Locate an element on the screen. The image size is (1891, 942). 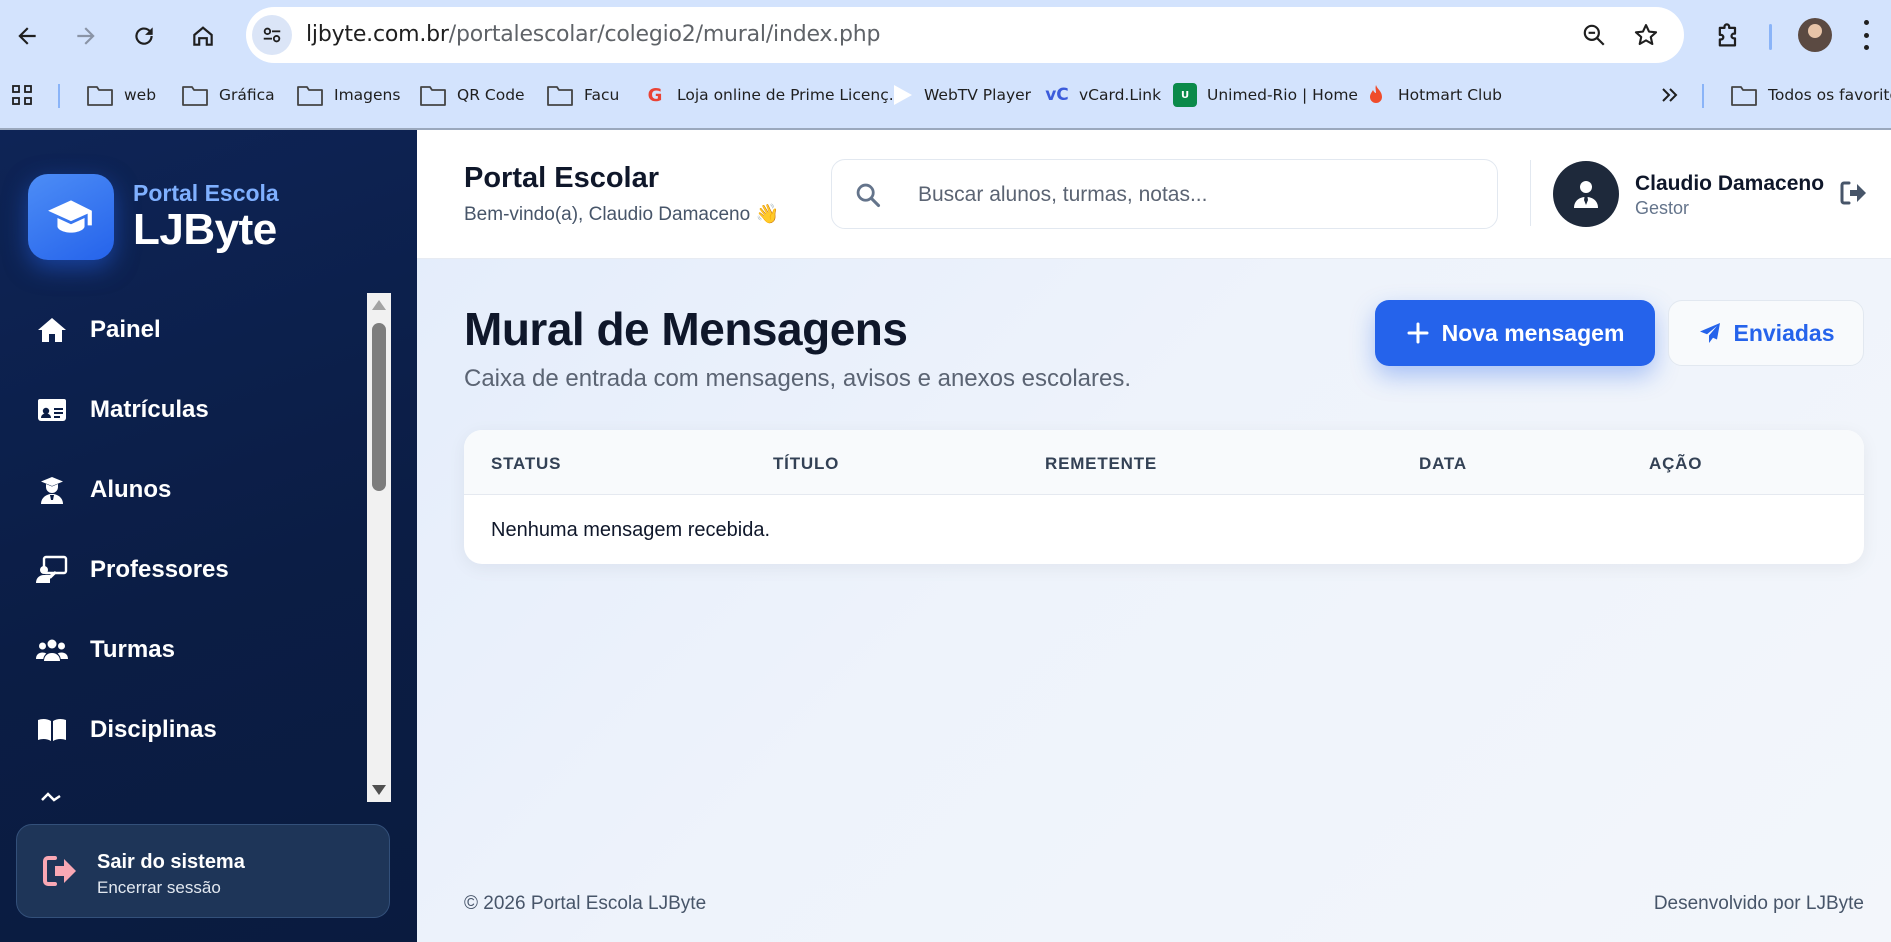
all-bookmarks-folder: Todos os favoritos is located at coordinates (1810, 95).